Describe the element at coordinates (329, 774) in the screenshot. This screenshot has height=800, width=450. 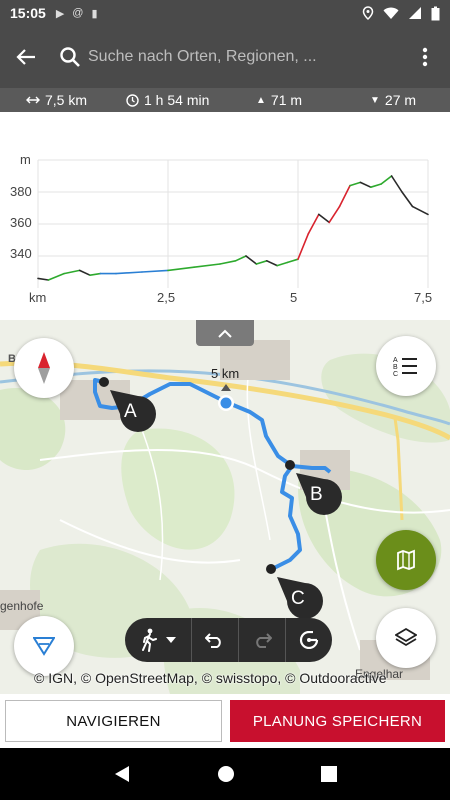
I see `nav-recents-icon` at that location.